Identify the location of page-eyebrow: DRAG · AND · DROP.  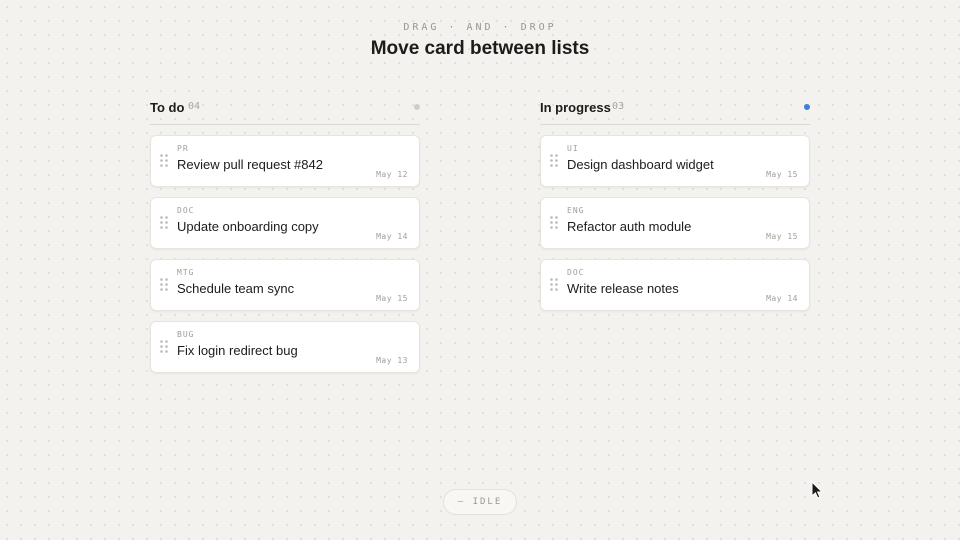
(480, 27).